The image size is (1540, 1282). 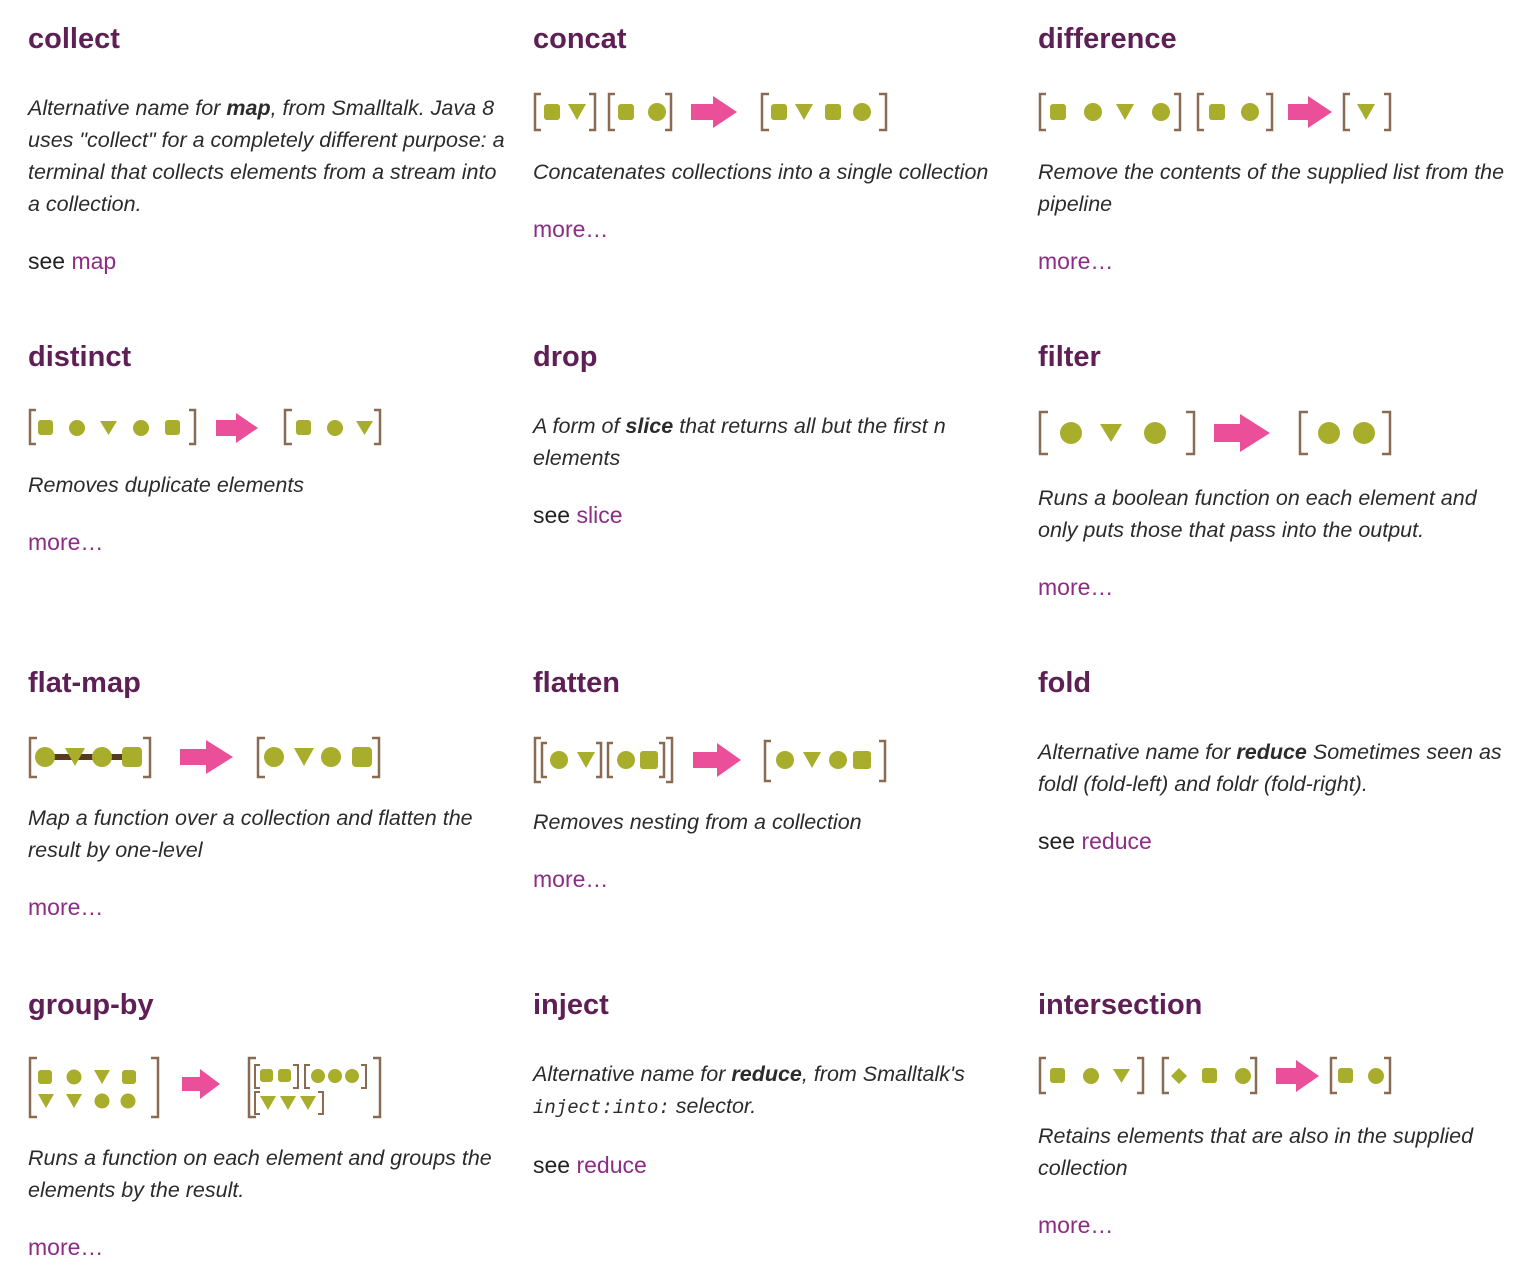 I want to click on entry-description: Removes nesting from a collection, so click(x=697, y=822).